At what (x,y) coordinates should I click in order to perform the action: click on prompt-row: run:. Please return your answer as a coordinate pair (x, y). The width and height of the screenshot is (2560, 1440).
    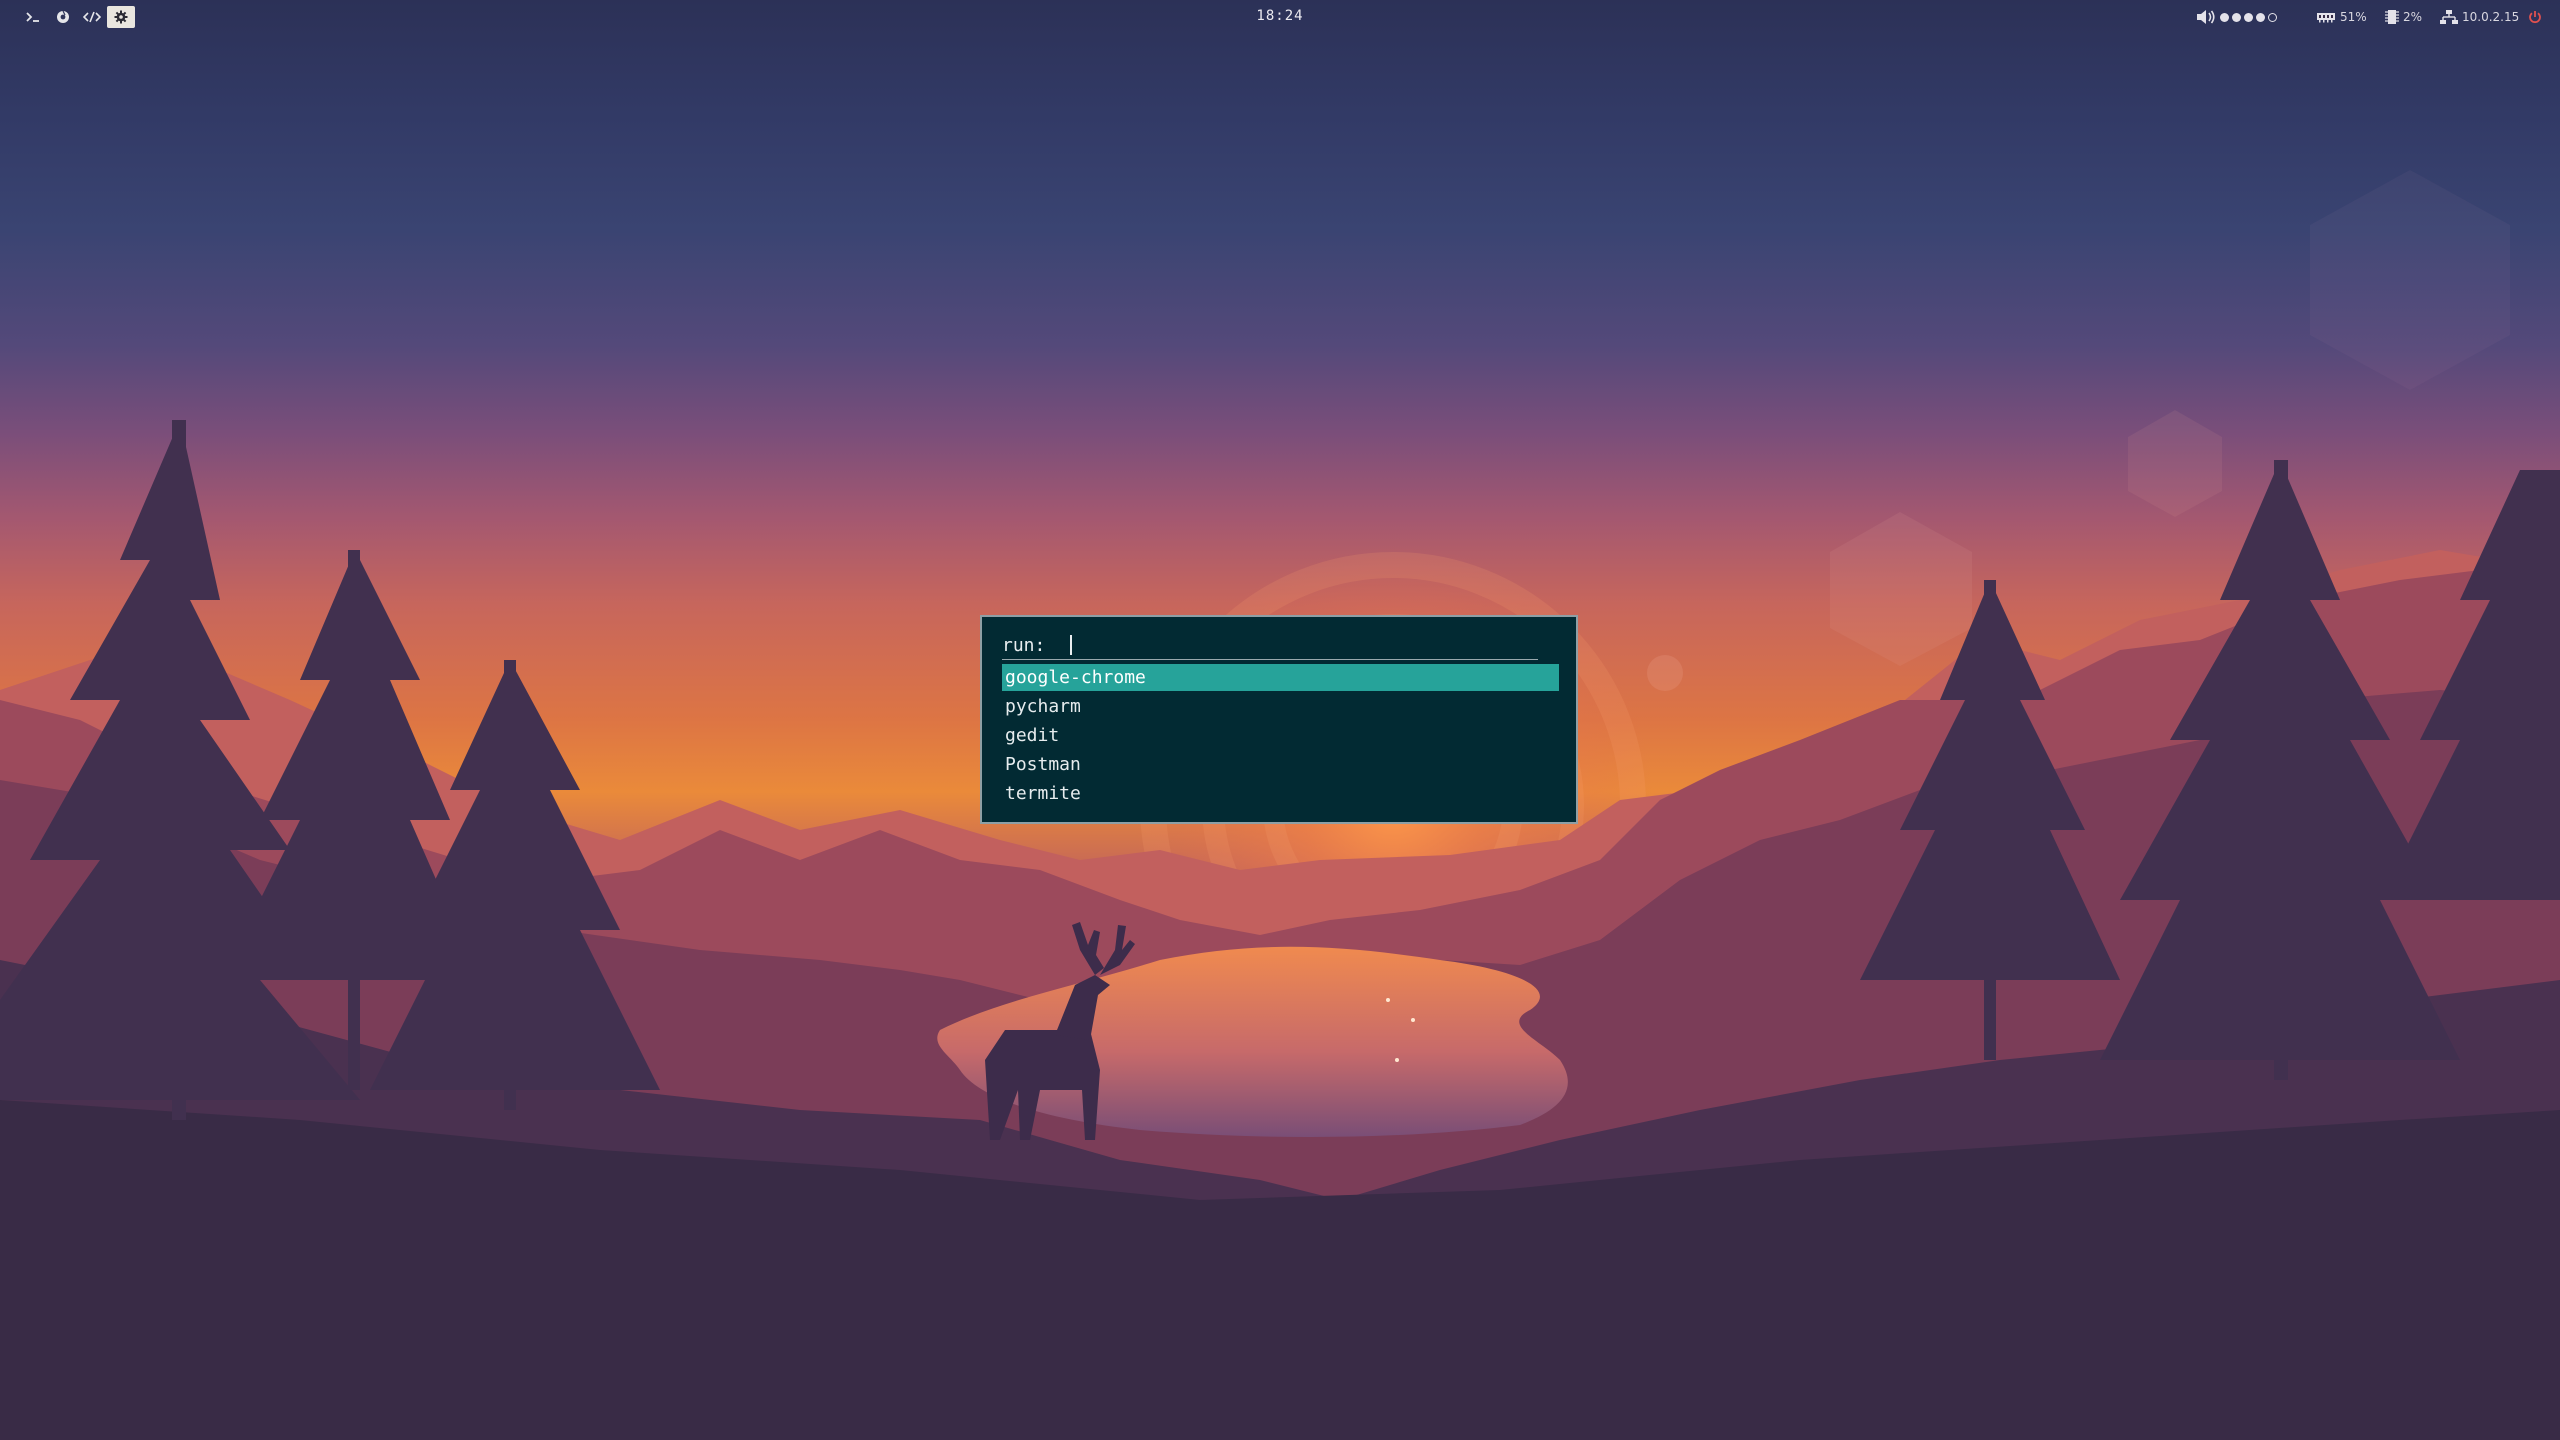
    Looking at the image, I should click on (1270, 645).